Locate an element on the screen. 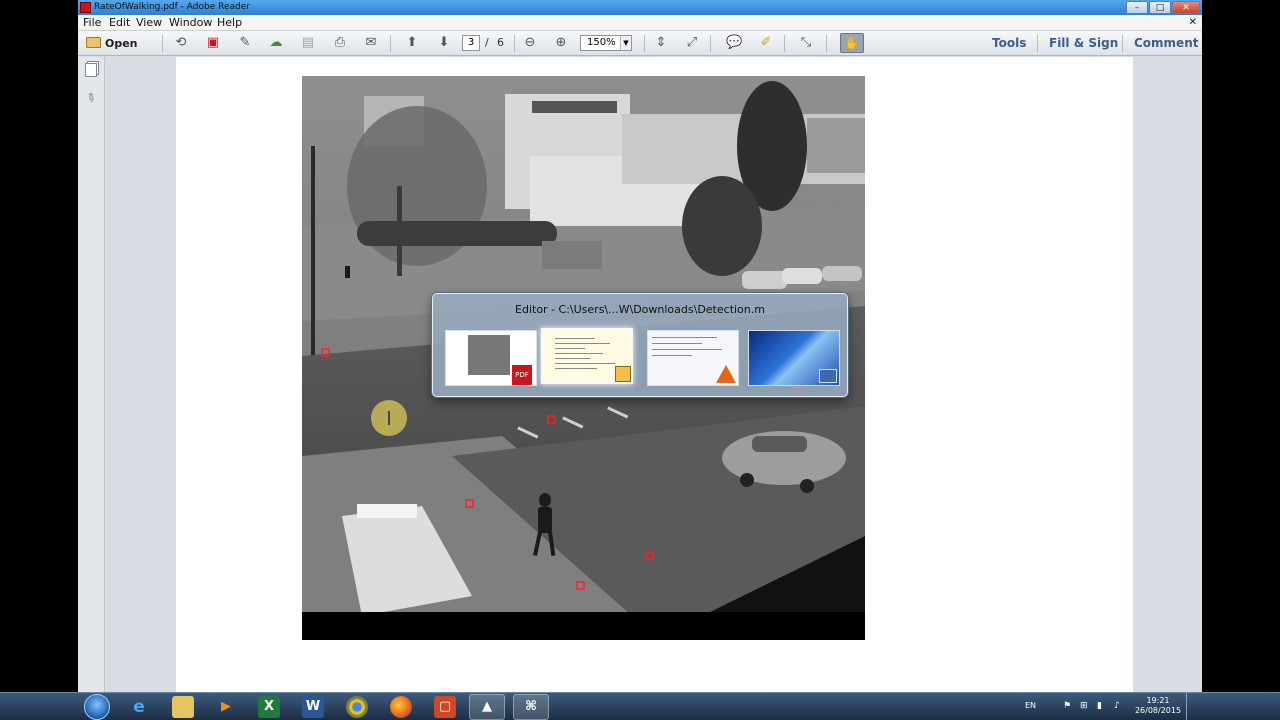 This screenshot has height=720, width=1280. close-document-icon: ✕ is located at coordinates (1193, 23).